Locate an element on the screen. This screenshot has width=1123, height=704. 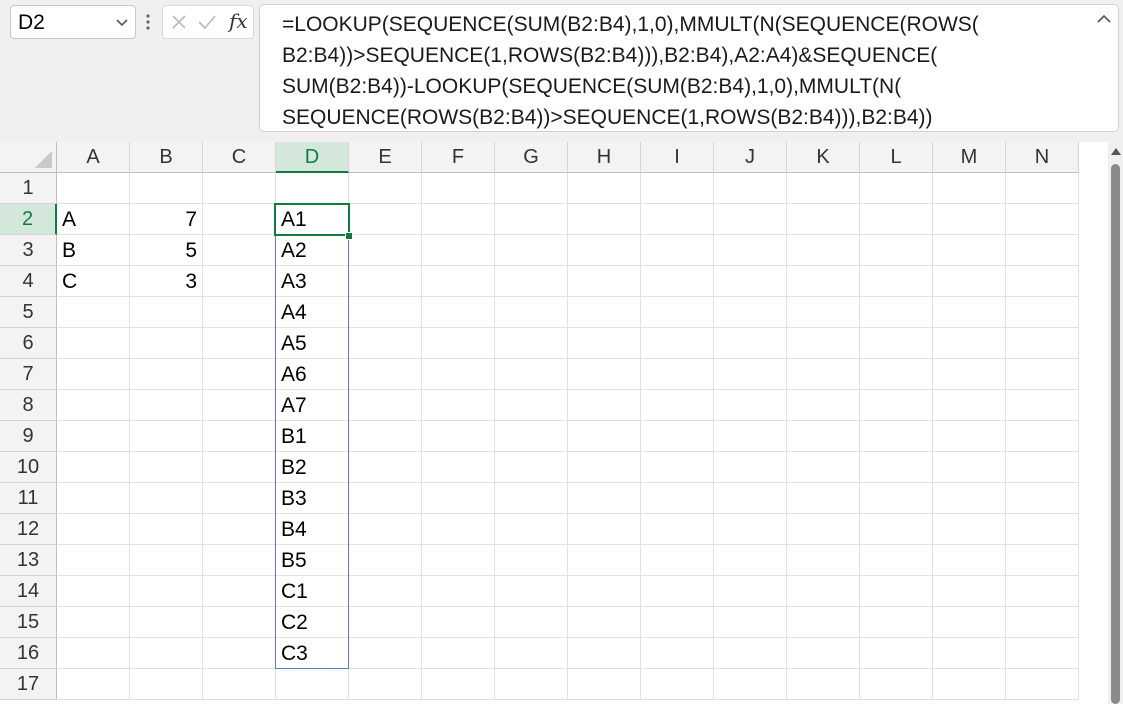
cell-l2 is located at coordinates (896, 219).